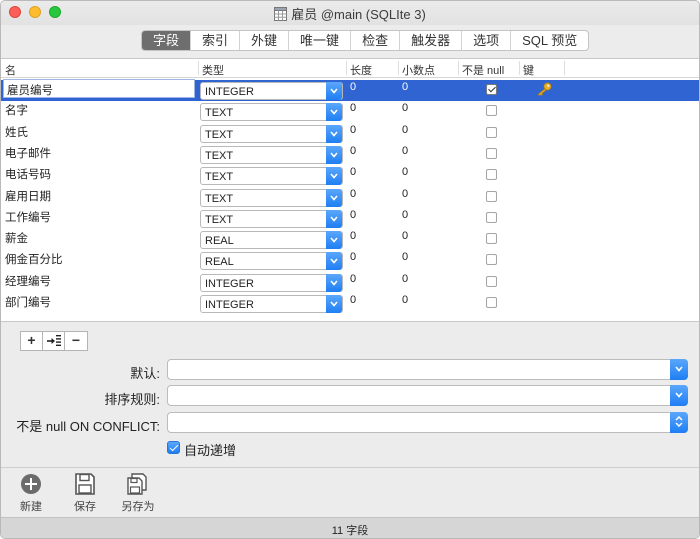 Image resolution: width=700 pixels, height=539 pixels. What do you see at coordinates (361, 70) in the screenshot?
I see `column-header-length: 长度` at bounding box center [361, 70].